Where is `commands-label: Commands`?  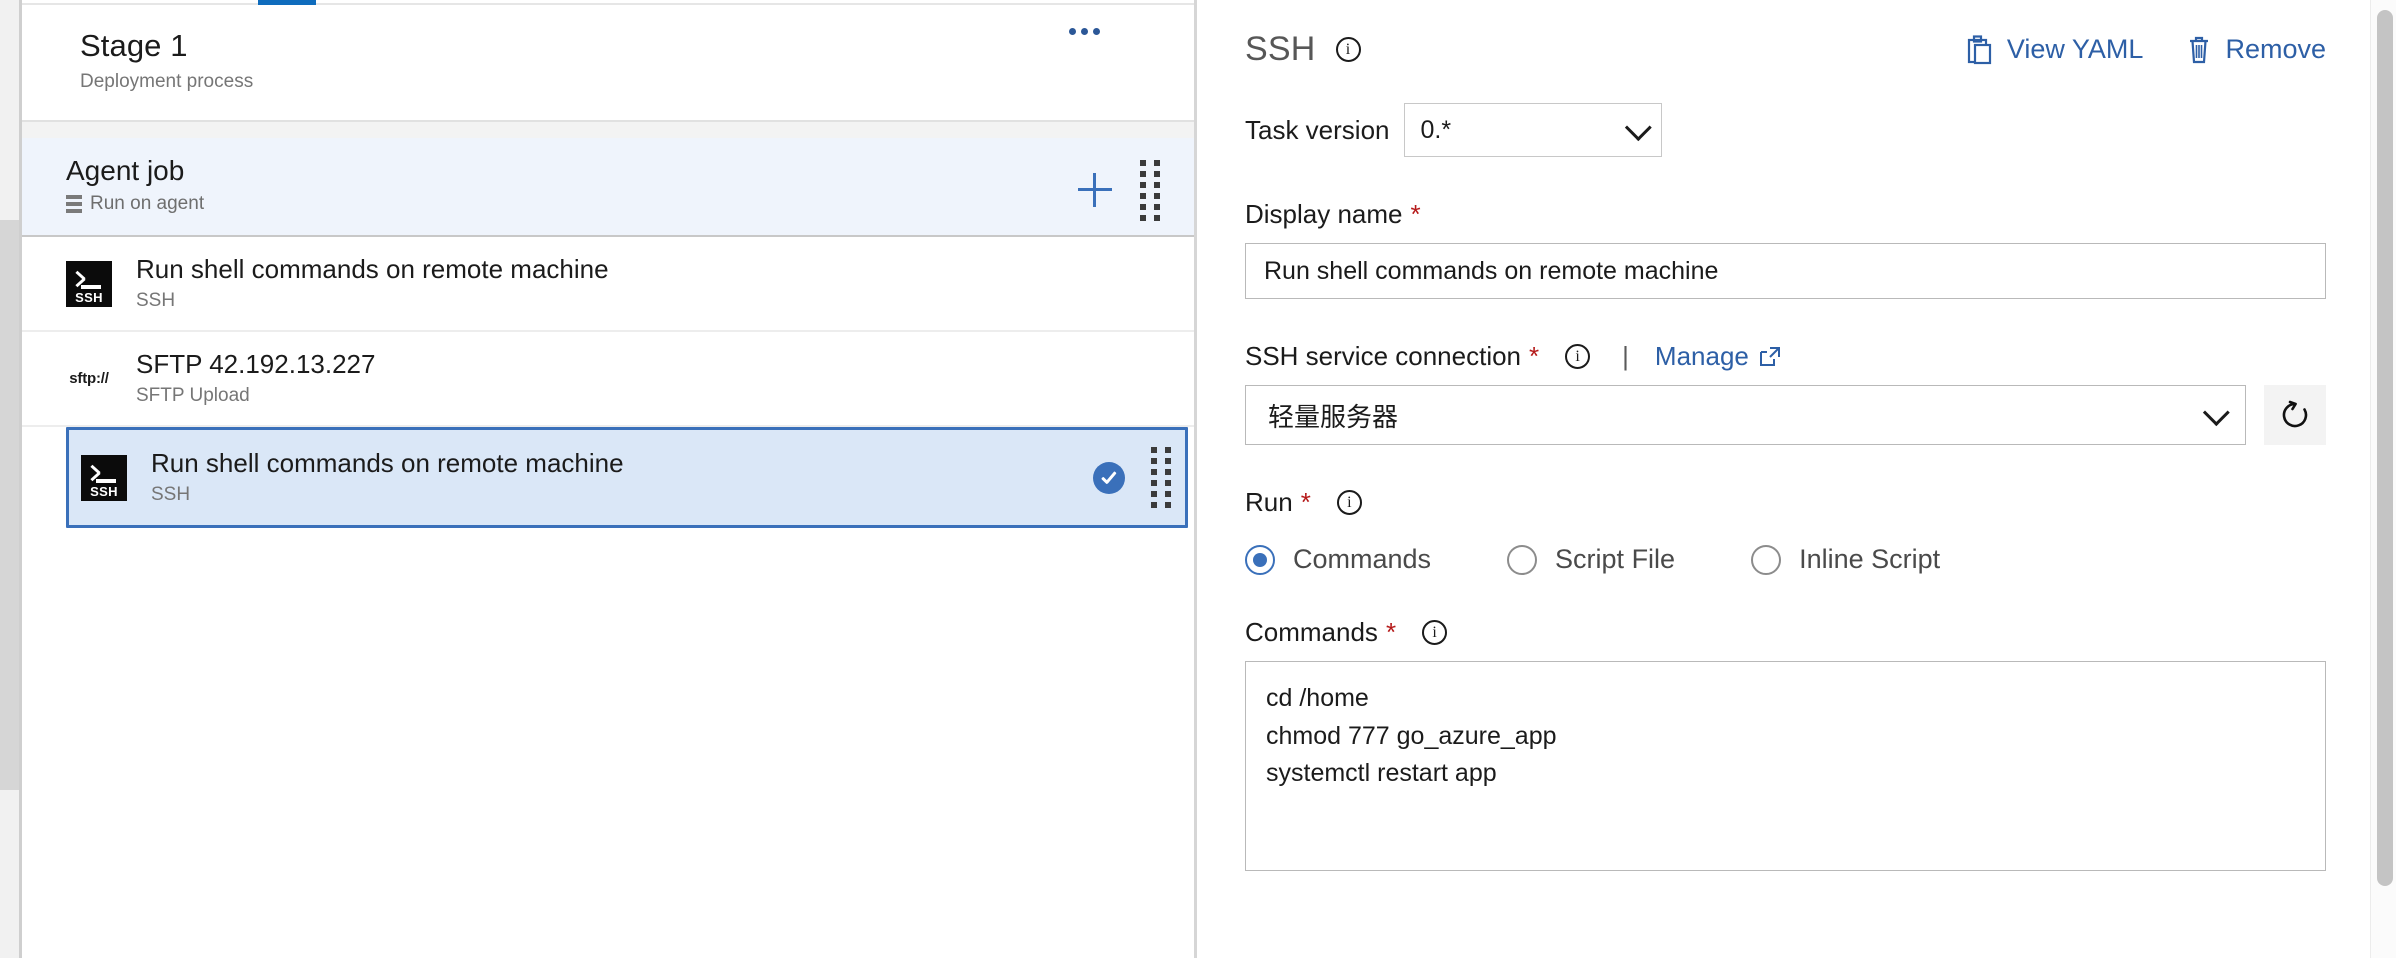
commands-label: Commands is located at coordinates (1311, 632).